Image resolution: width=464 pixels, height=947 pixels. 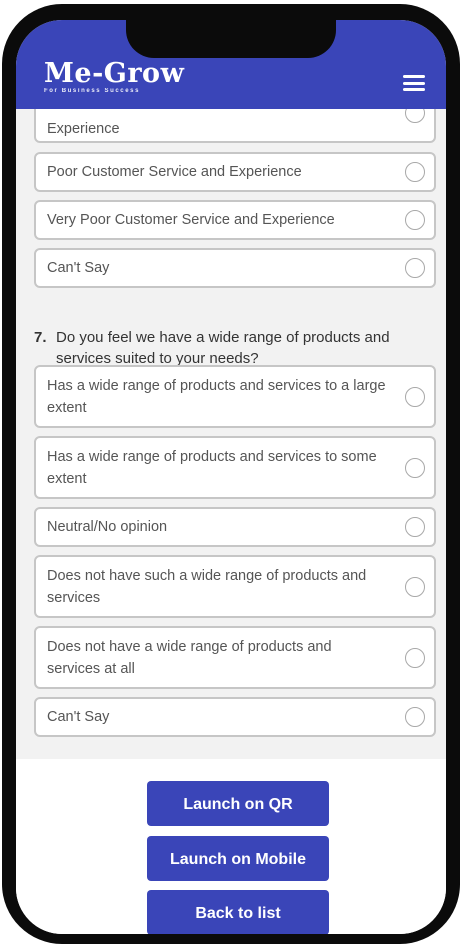 I want to click on option-cant-say: Can't Say, so click(x=235, y=717).